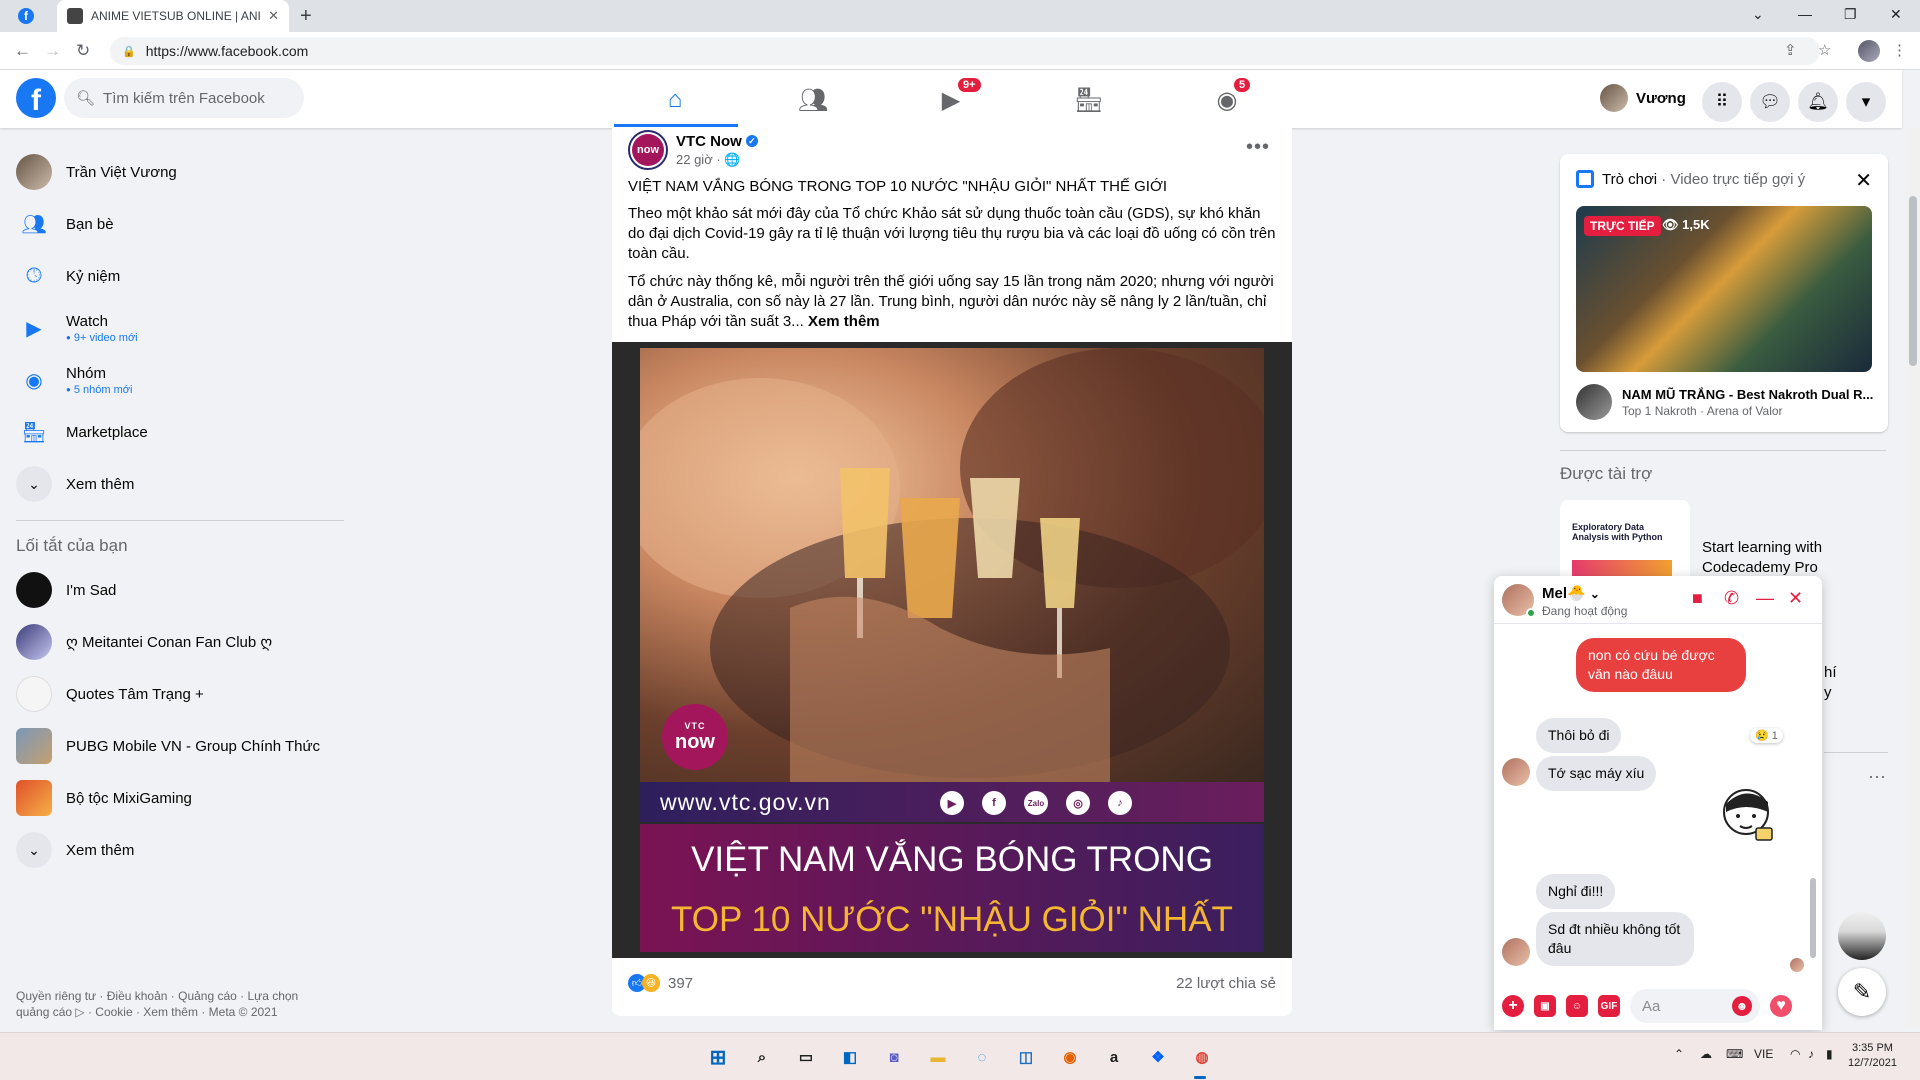  I want to click on shortcut-item: Quotes Tâm Trạng +, so click(178, 694).